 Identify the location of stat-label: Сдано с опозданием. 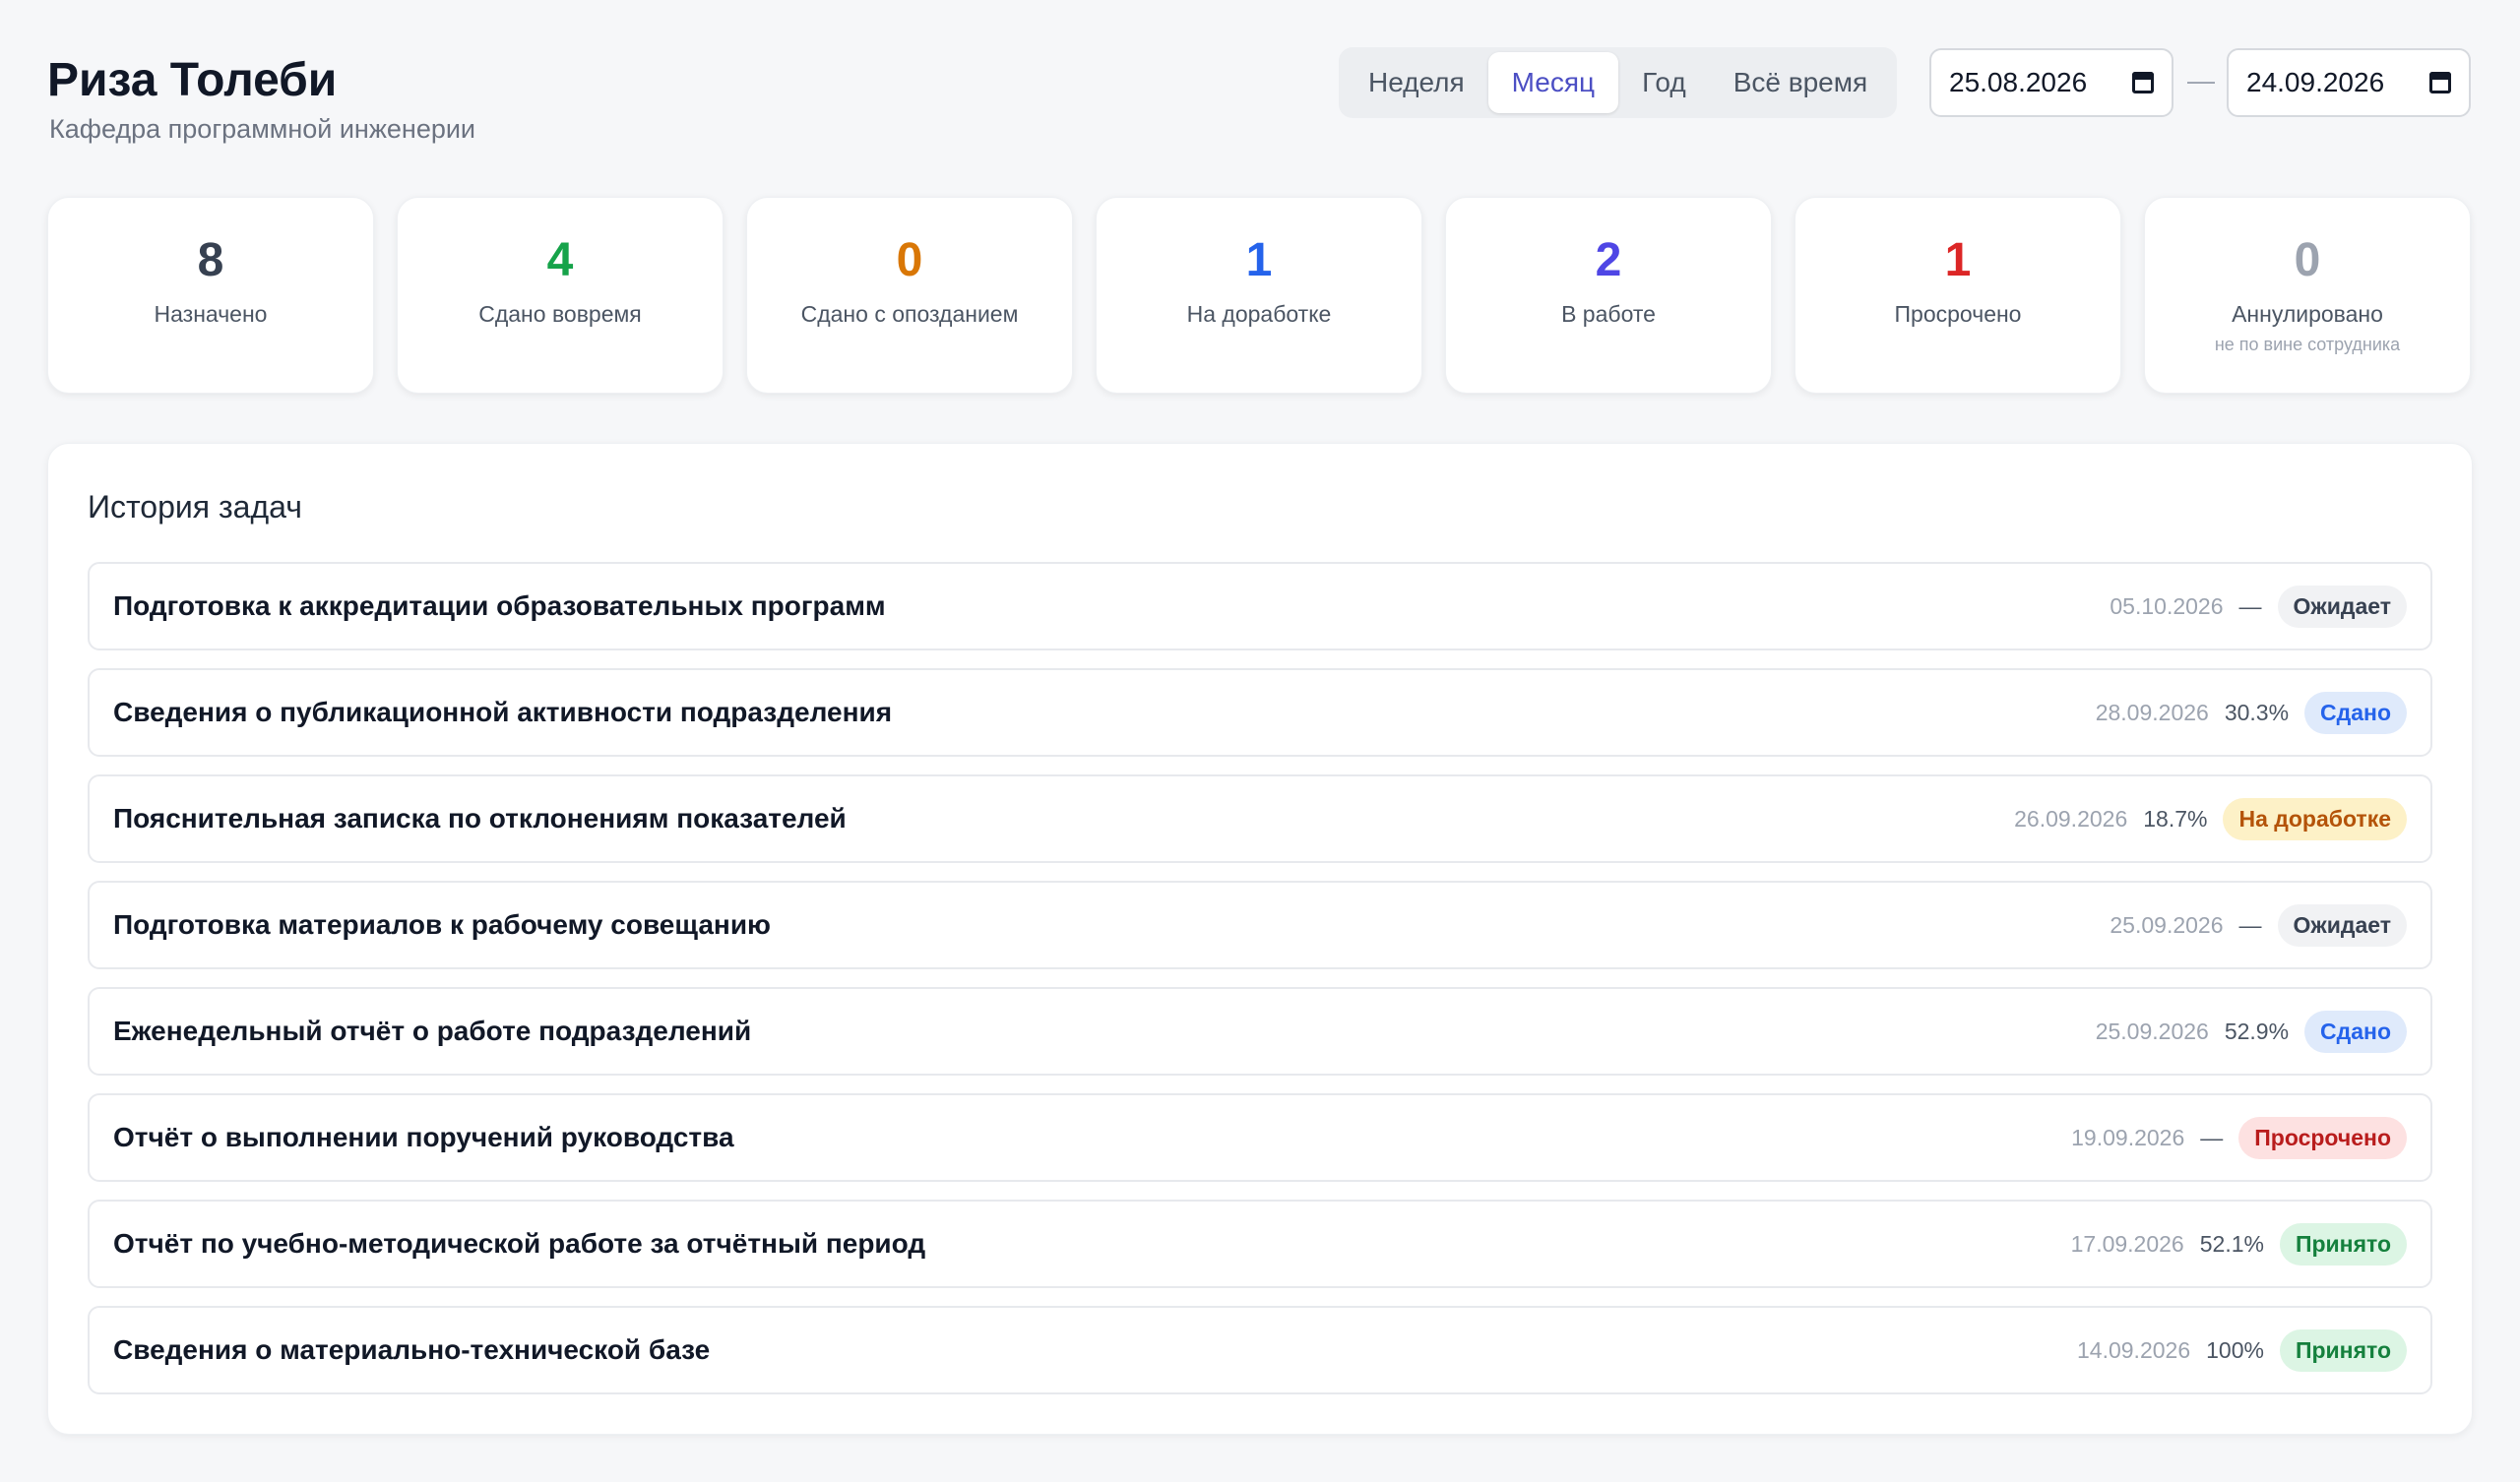
(909, 314).